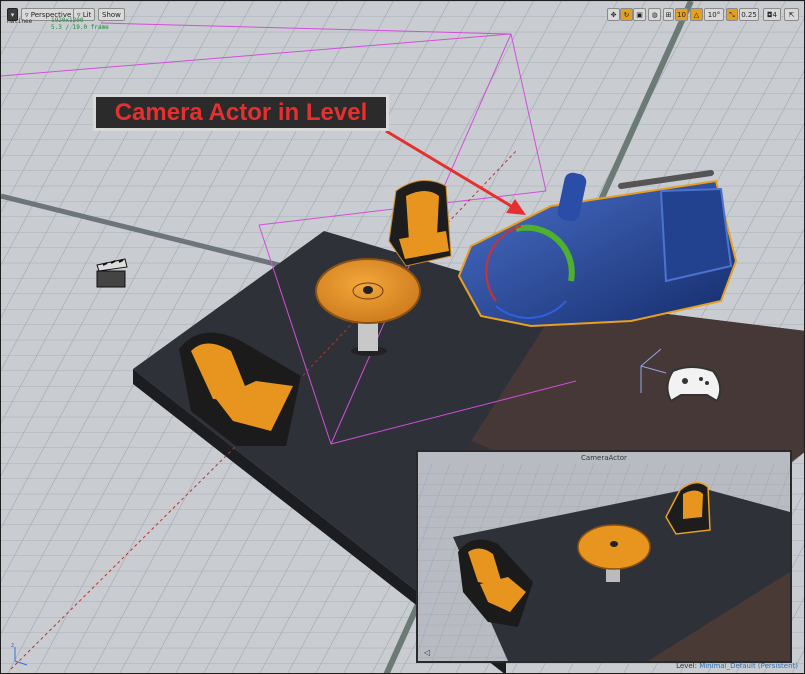 The height and width of the screenshot is (674, 805). I want to click on scale-snap-icon: ⤡, so click(732, 15).